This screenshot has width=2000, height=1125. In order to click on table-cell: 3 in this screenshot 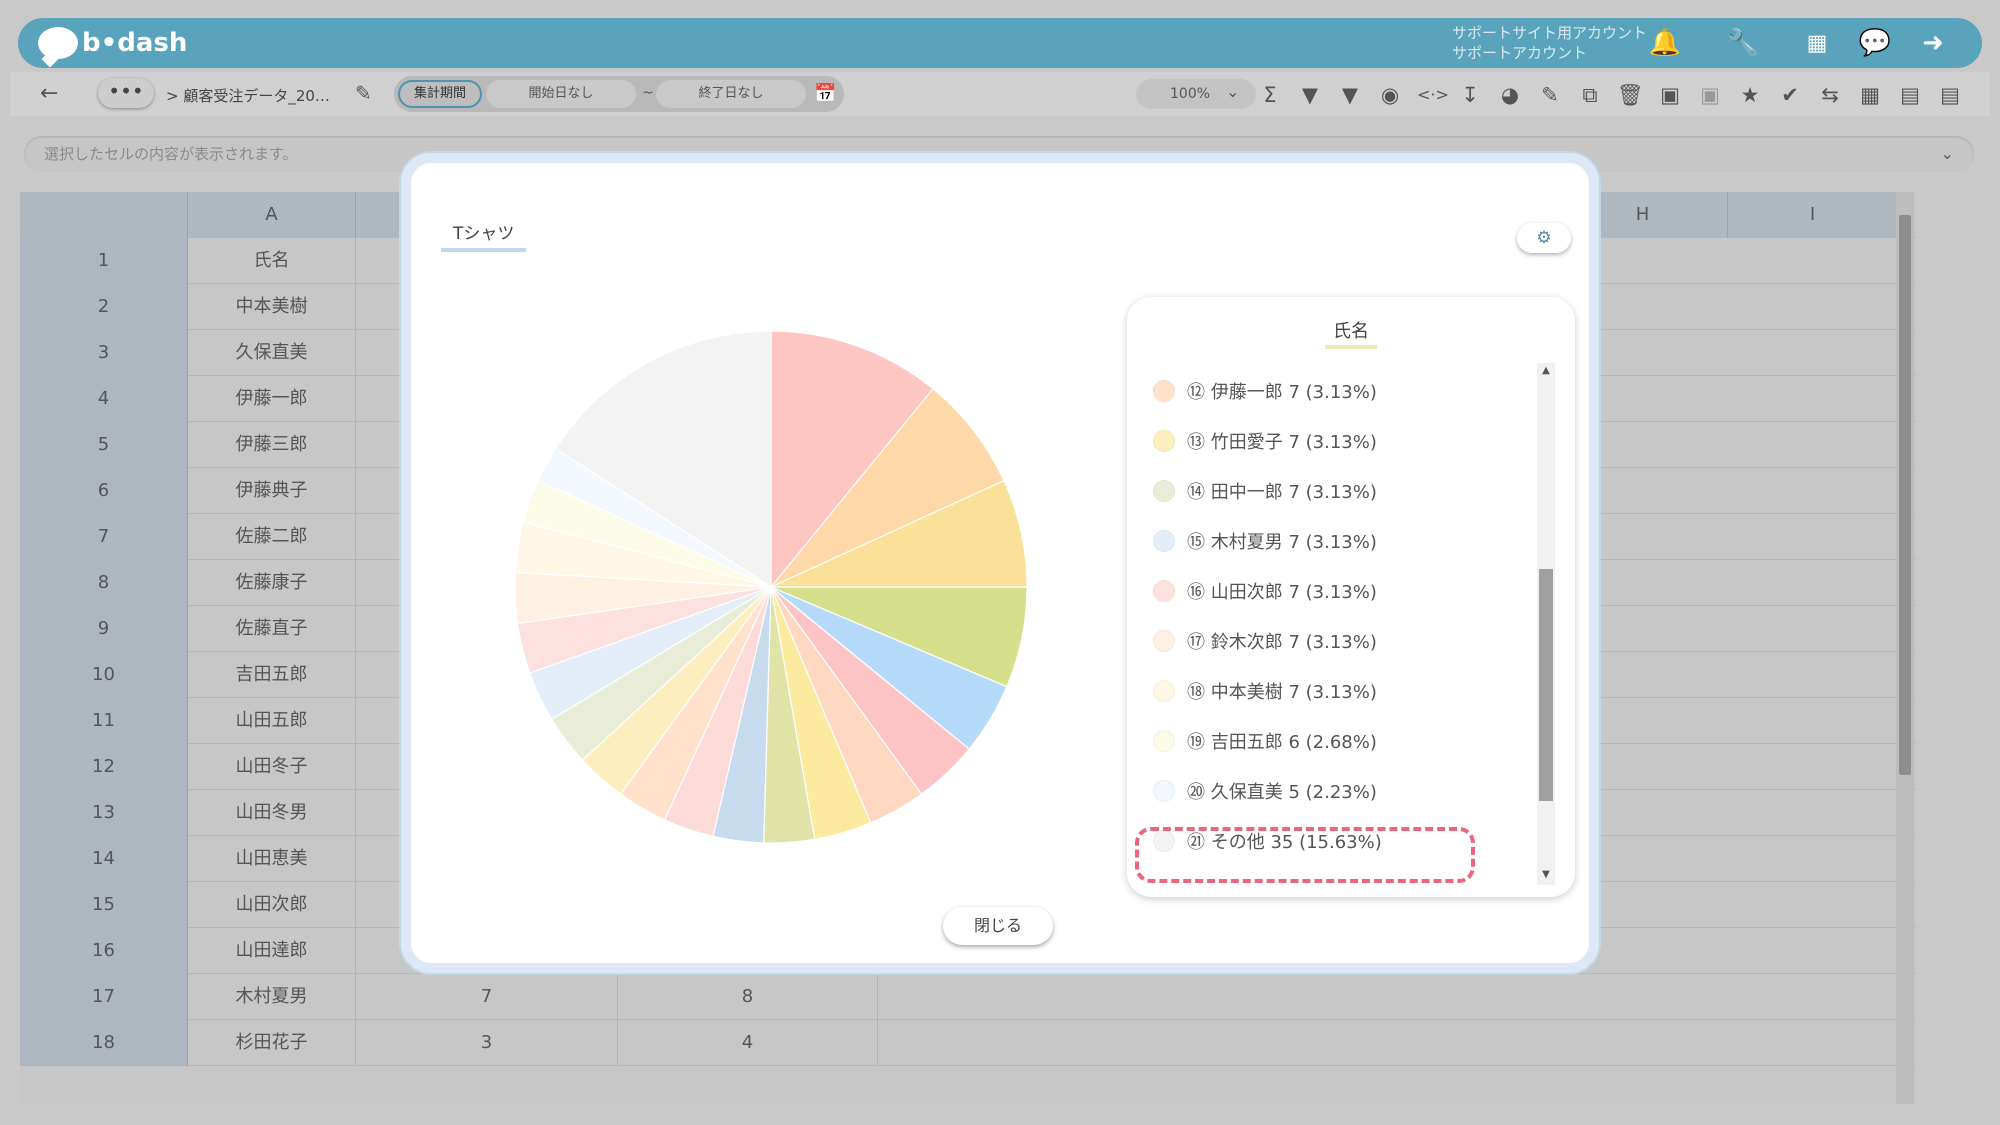, I will do `click(487, 1043)`.